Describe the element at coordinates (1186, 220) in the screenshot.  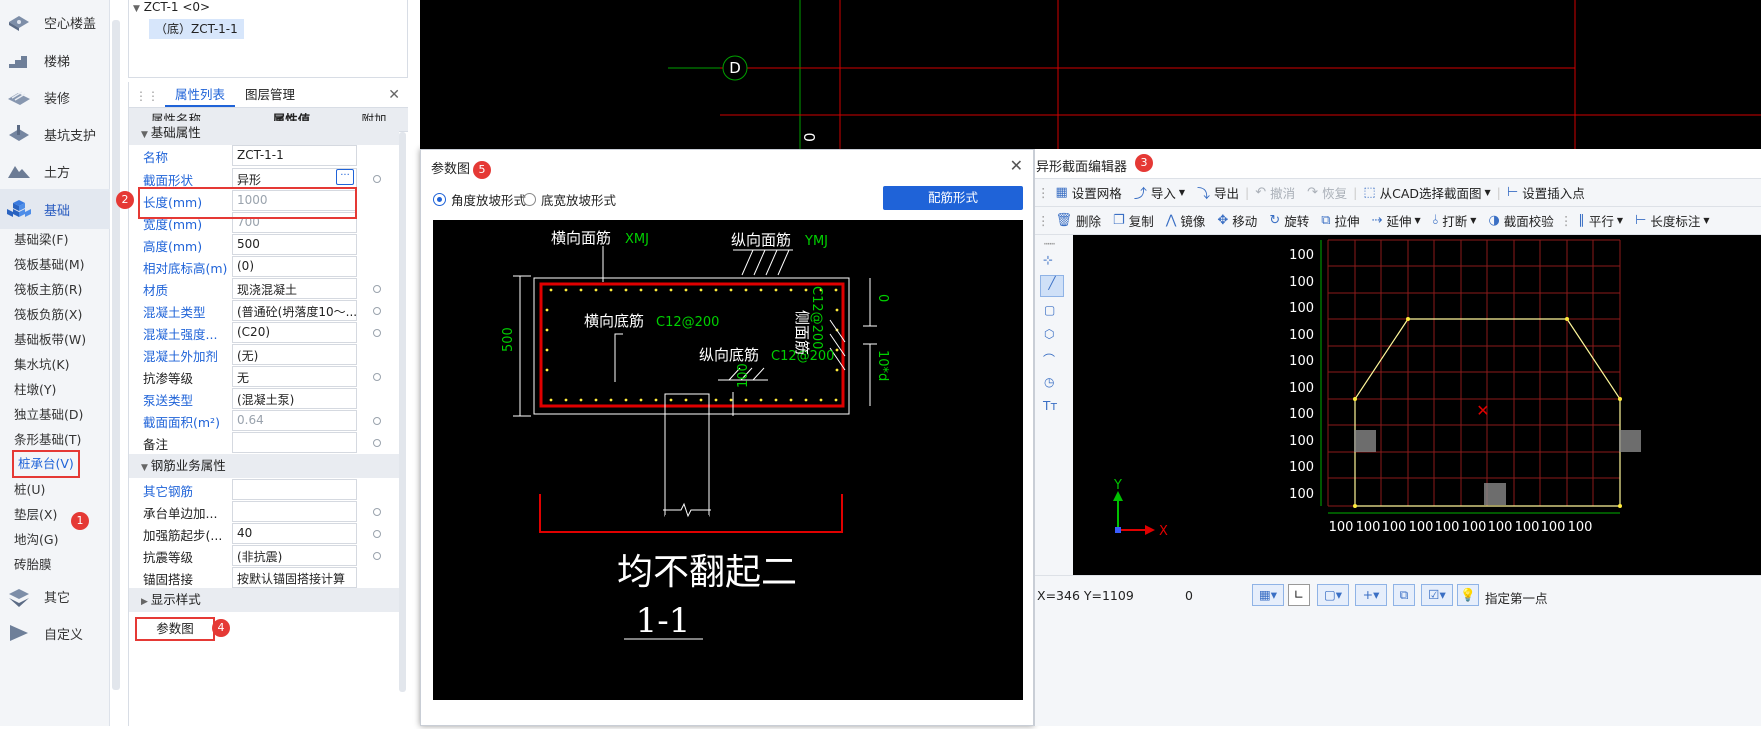
I see `mirror-button: ⋀ 镜像` at that location.